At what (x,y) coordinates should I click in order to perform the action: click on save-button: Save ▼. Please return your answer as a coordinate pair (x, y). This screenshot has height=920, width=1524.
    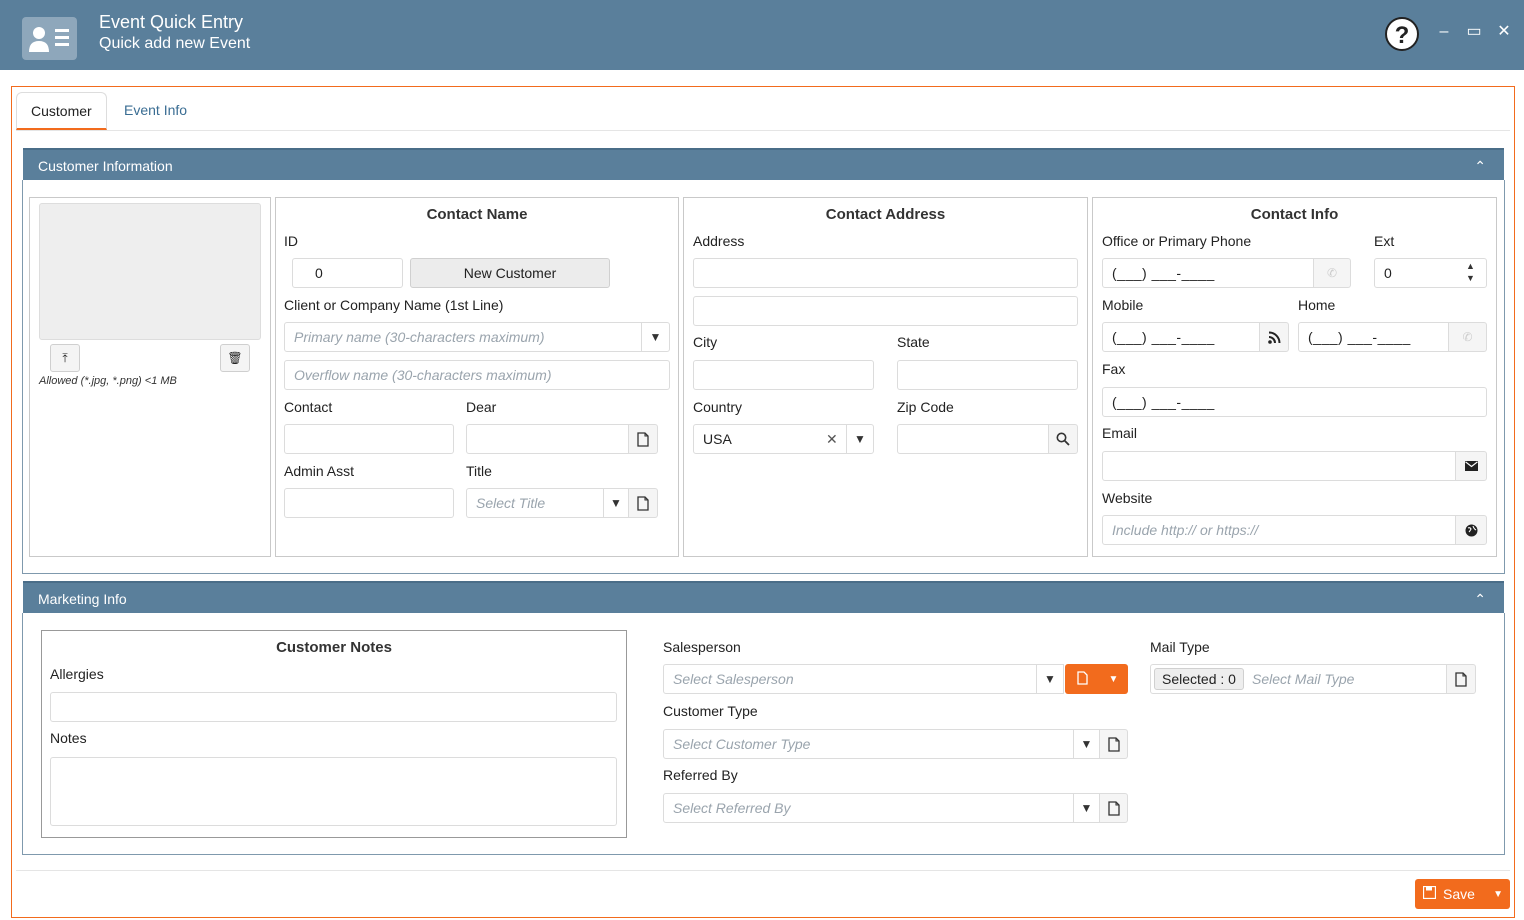
    Looking at the image, I should click on (1462, 894).